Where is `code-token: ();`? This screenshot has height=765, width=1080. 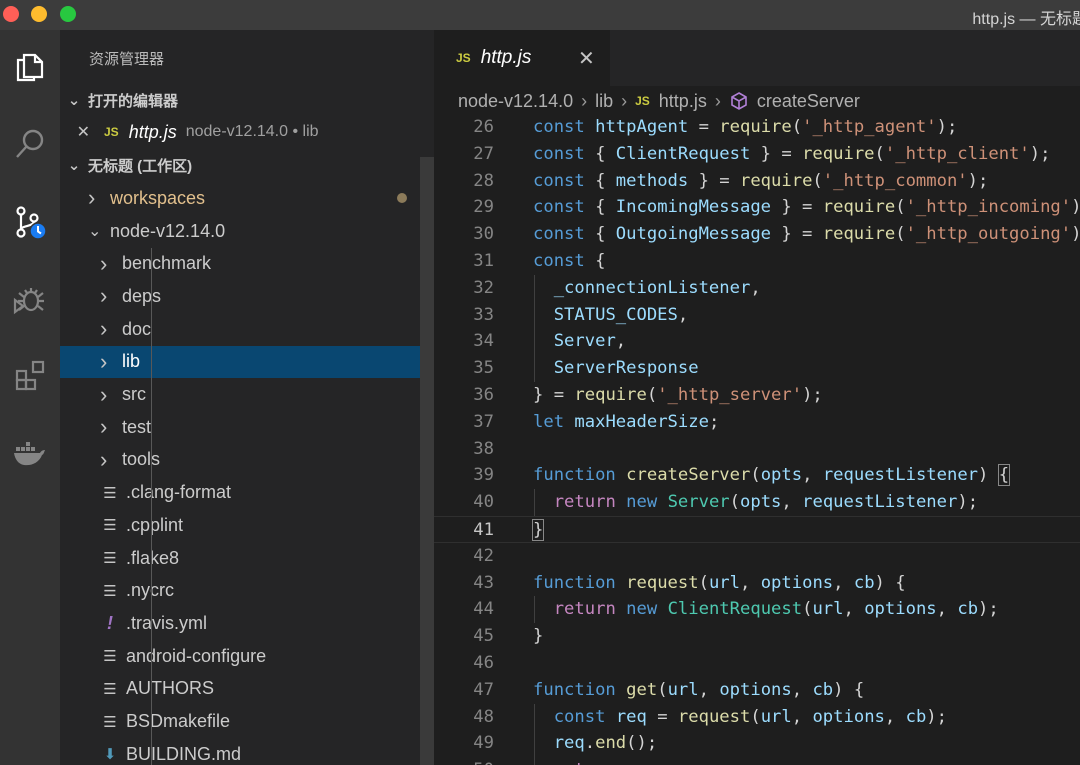 code-token: (); is located at coordinates (642, 743).